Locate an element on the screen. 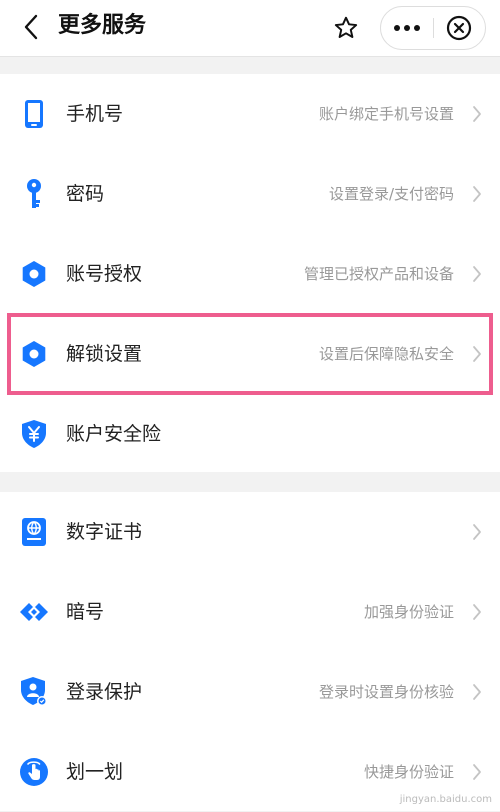 This screenshot has width=500, height=812. row-account-authorization: 账号授权 管理已授权产品和设备 is located at coordinates (250, 274).